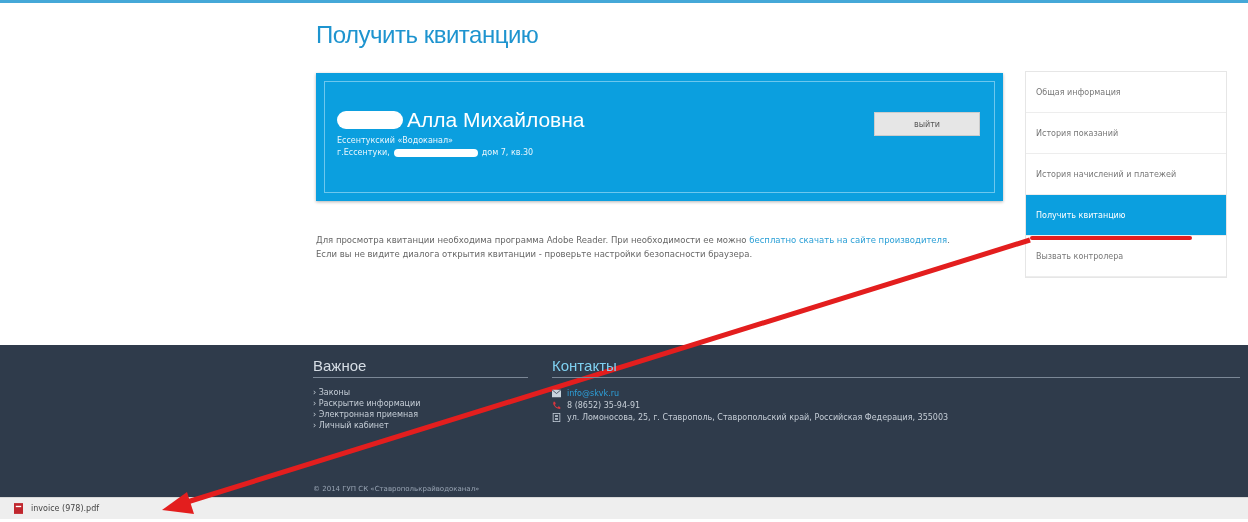 The height and width of the screenshot is (522, 1248). Describe the element at coordinates (496, 120) in the screenshot. I see `account-name: Алла Михайловна` at that location.